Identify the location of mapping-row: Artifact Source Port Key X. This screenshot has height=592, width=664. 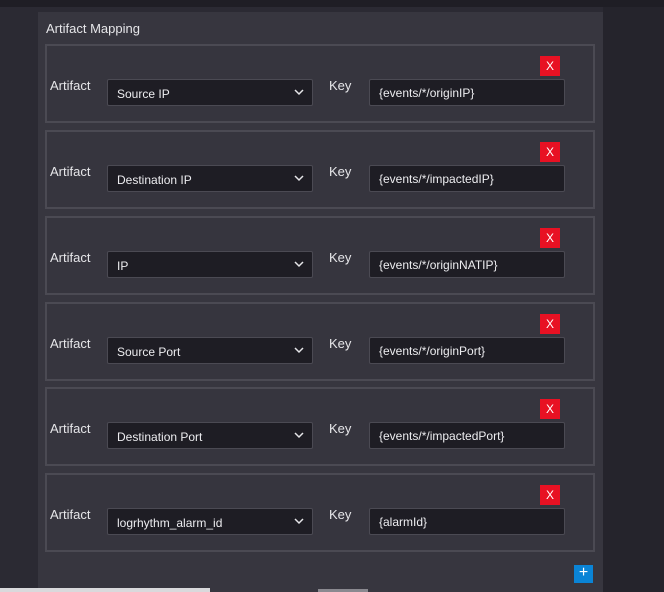
(320, 341).